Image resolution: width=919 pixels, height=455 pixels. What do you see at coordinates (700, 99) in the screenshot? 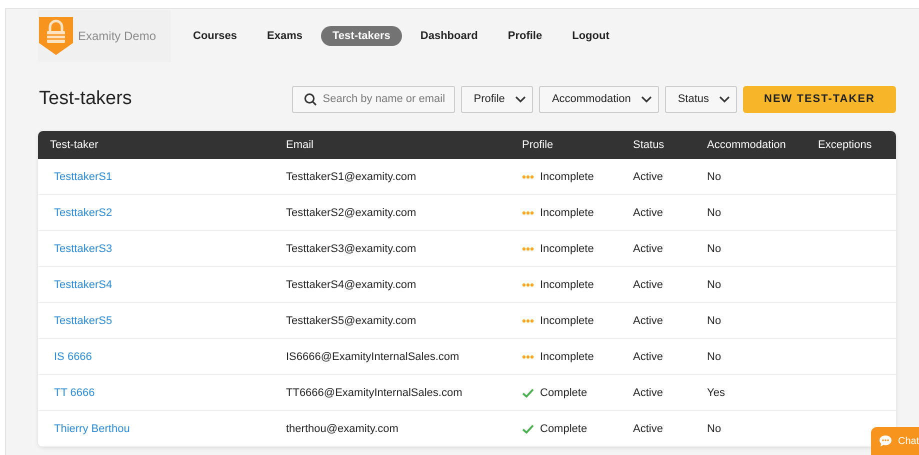
I see `filter-dropdown: Status` at bounding box center [700, 99].